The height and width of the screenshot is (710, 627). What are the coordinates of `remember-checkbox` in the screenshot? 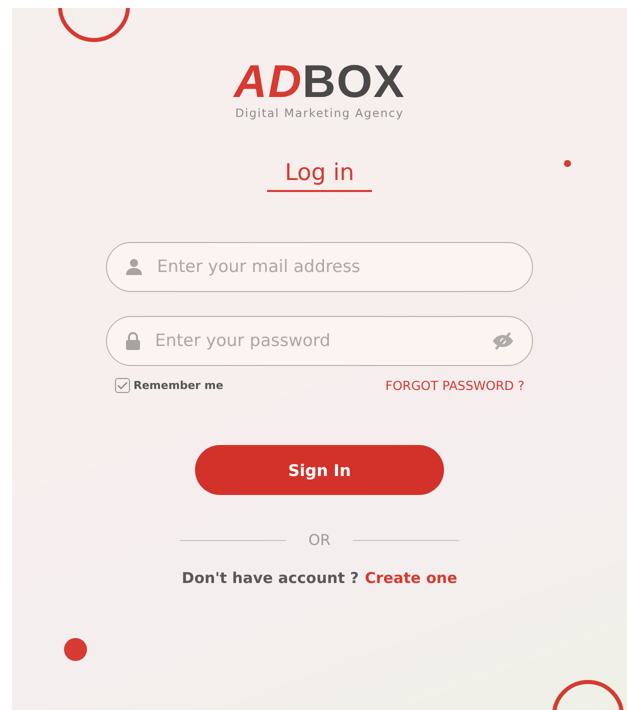 It's located at (122, 385).